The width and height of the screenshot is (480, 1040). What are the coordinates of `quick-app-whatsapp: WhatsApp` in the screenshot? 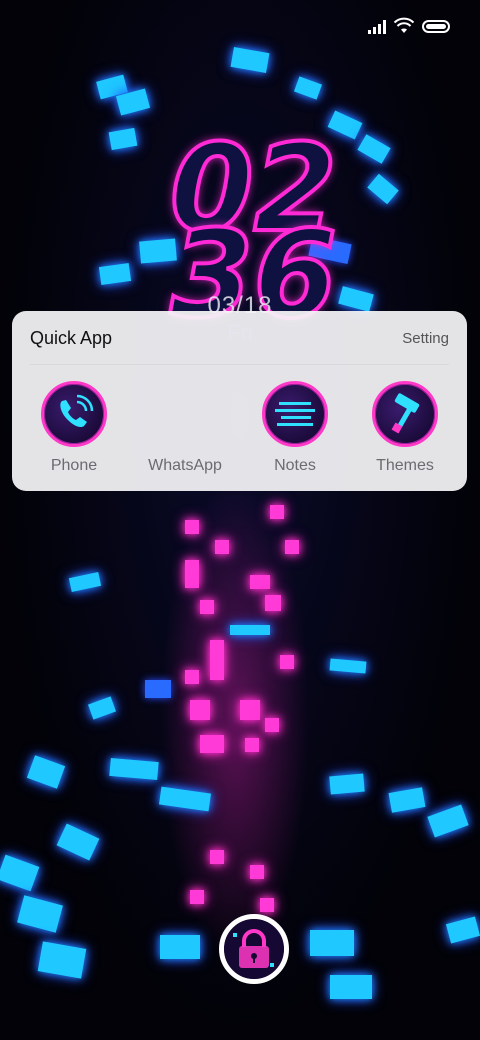 It's located at (185, 428).